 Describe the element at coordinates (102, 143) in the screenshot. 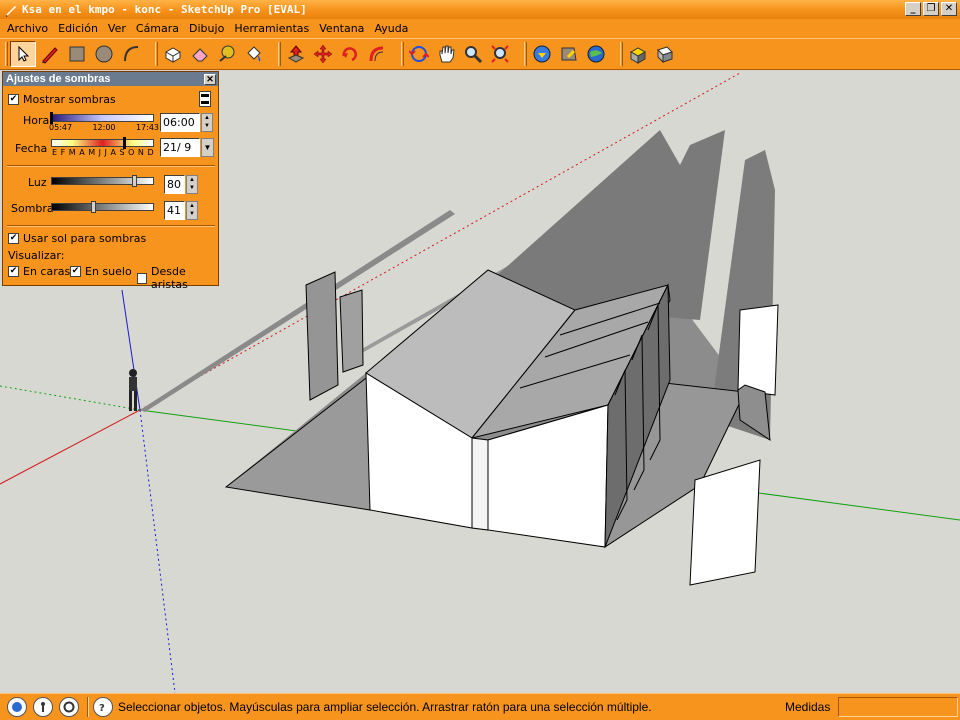

I see `fecha-slider` at that location.